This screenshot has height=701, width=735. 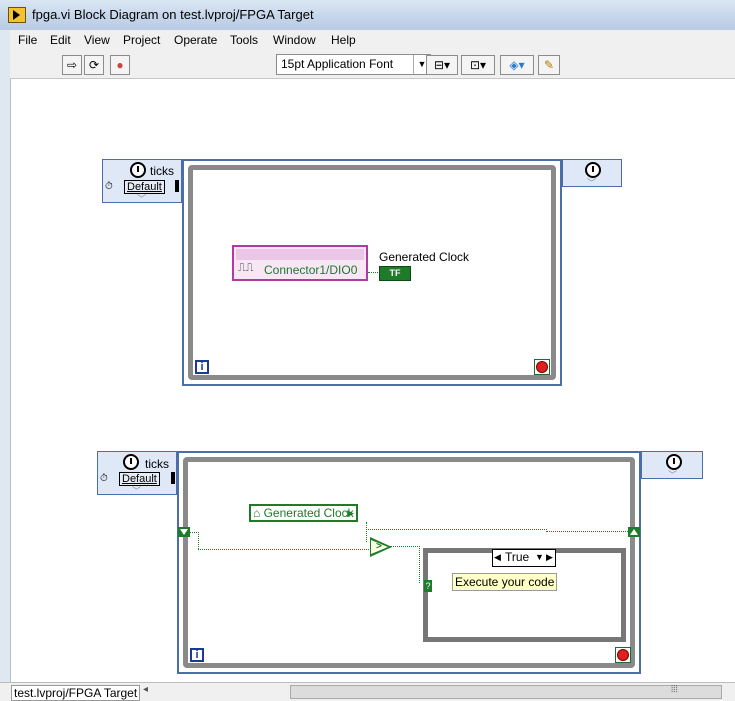 I want to click on reorder-button: ◈▾, so click(x=517, y=65).